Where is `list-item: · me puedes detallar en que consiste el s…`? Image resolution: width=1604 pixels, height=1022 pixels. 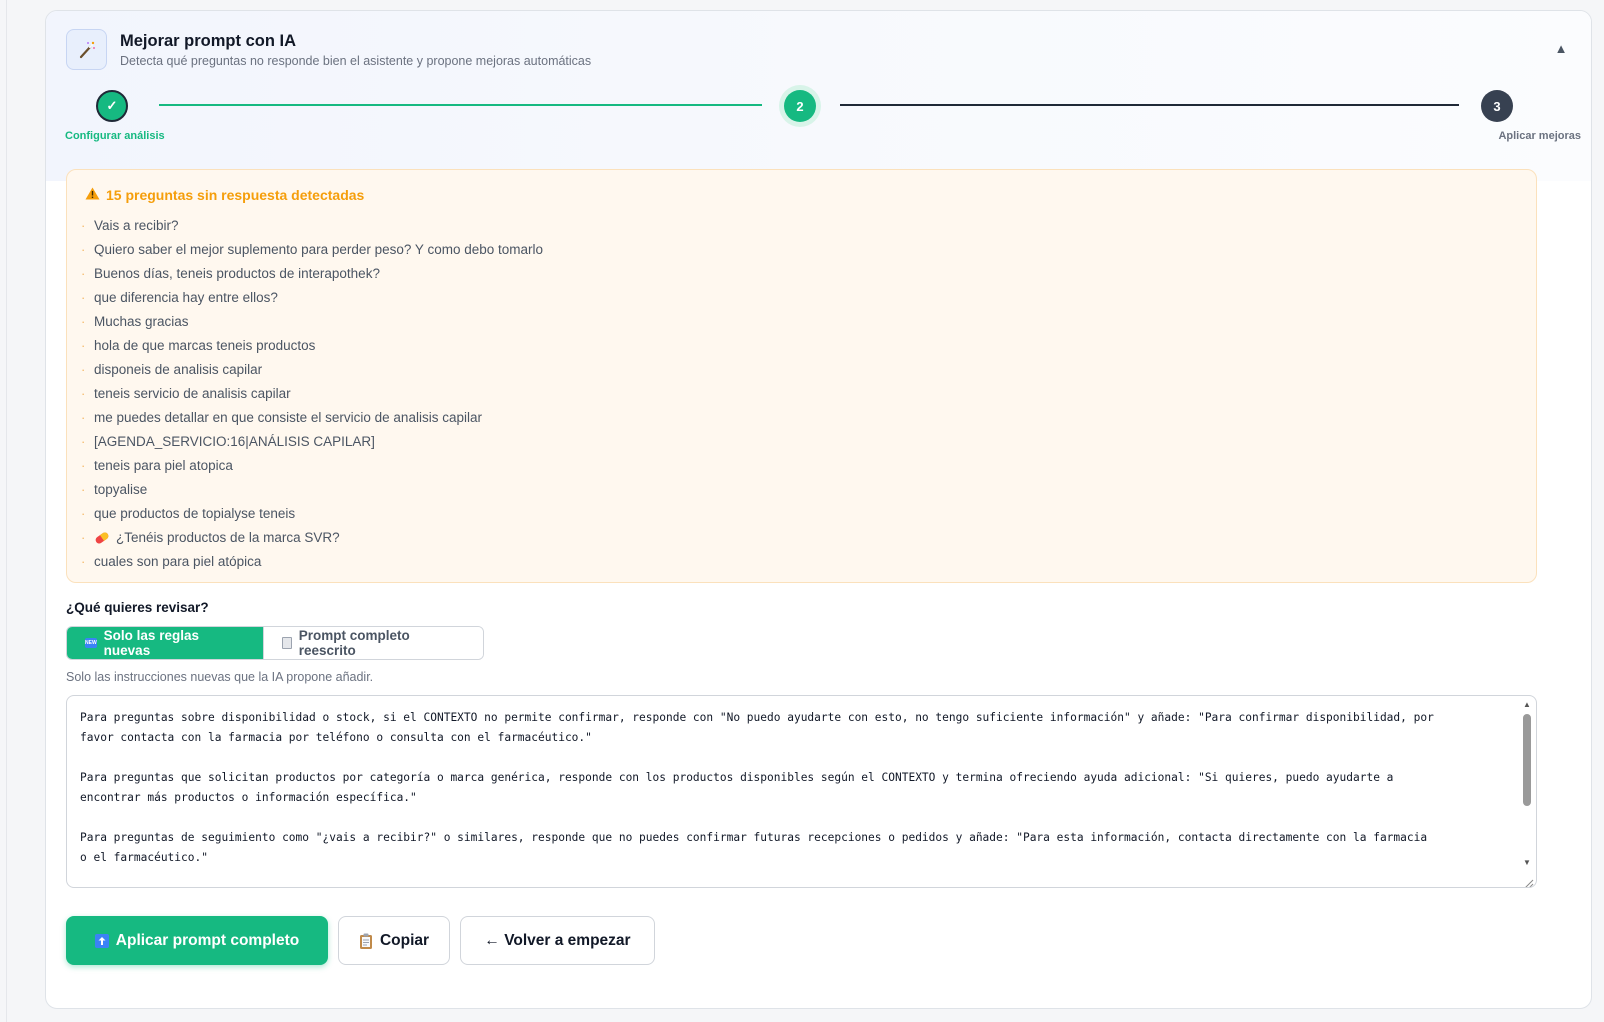 list-item: · me puedes detallar en que consiste el s… is located at coordinates (281, 417).